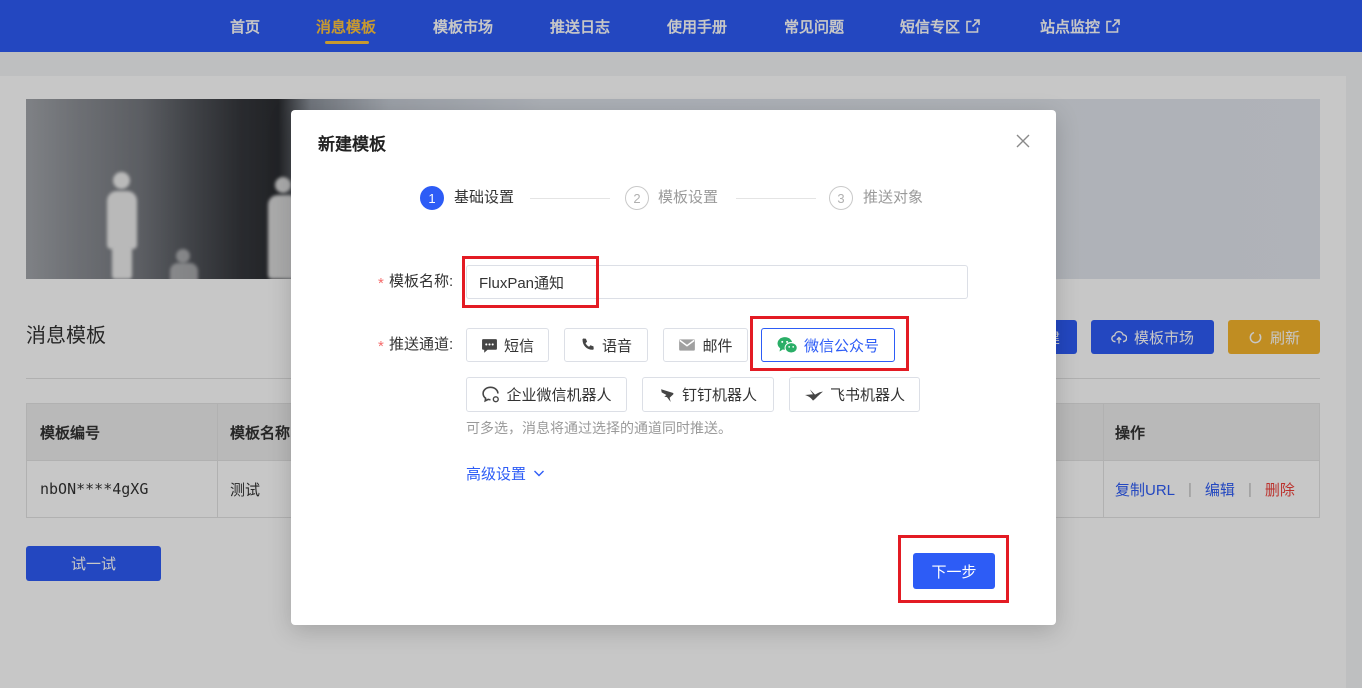 This screenshot has width=1362, height=688. I want to click on wecom-icon, so click(490, 394).